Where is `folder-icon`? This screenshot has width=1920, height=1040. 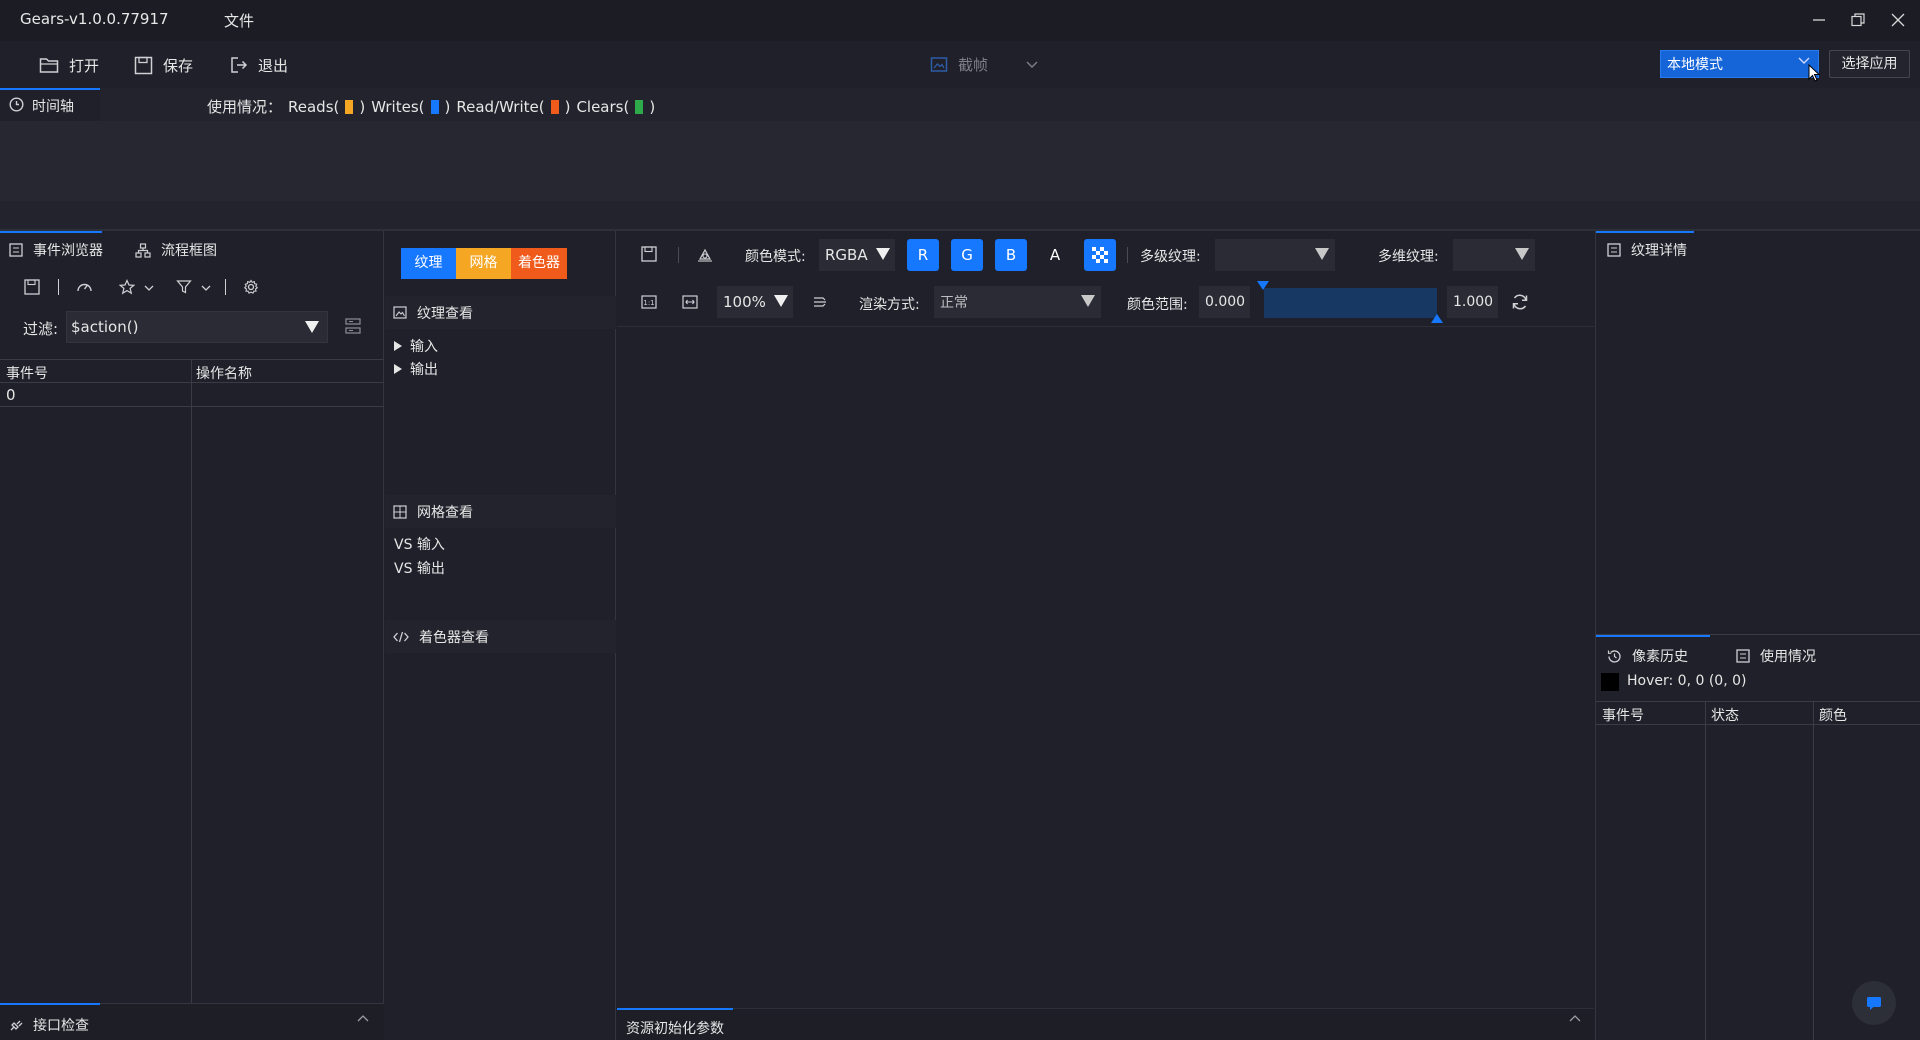 folder-icon is located at coordinates (49, 65).